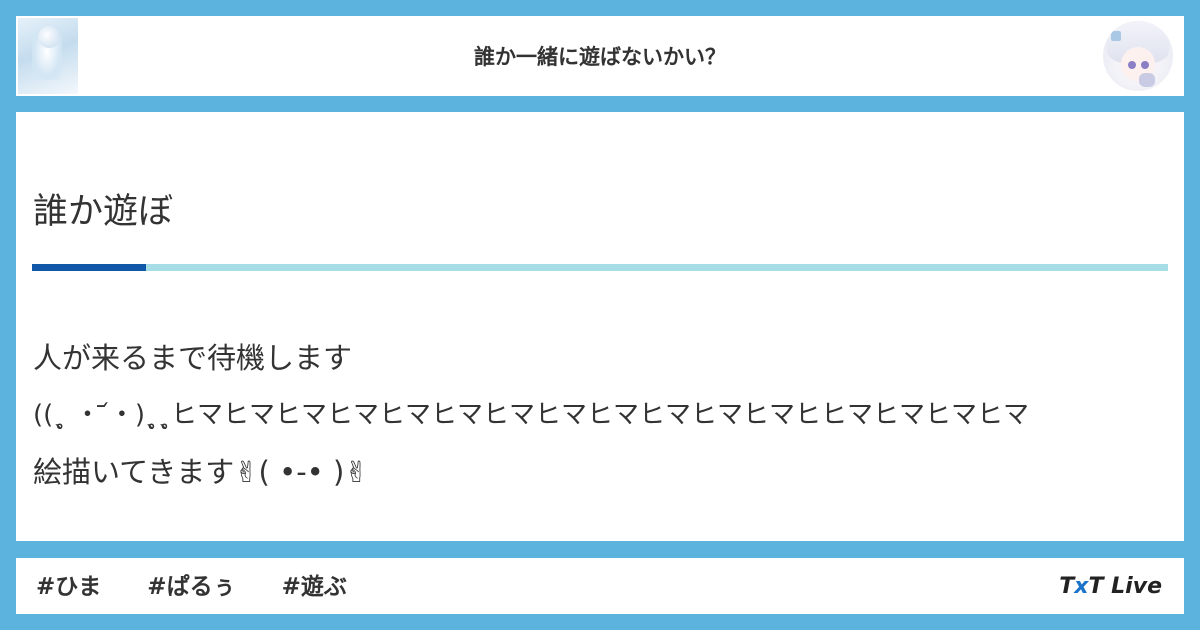 The width and height of the screenshot is (1200, 630). Describe the element at coordinates (1132, 65) in the screenshot. I see `avatar-left-eye` at that location.